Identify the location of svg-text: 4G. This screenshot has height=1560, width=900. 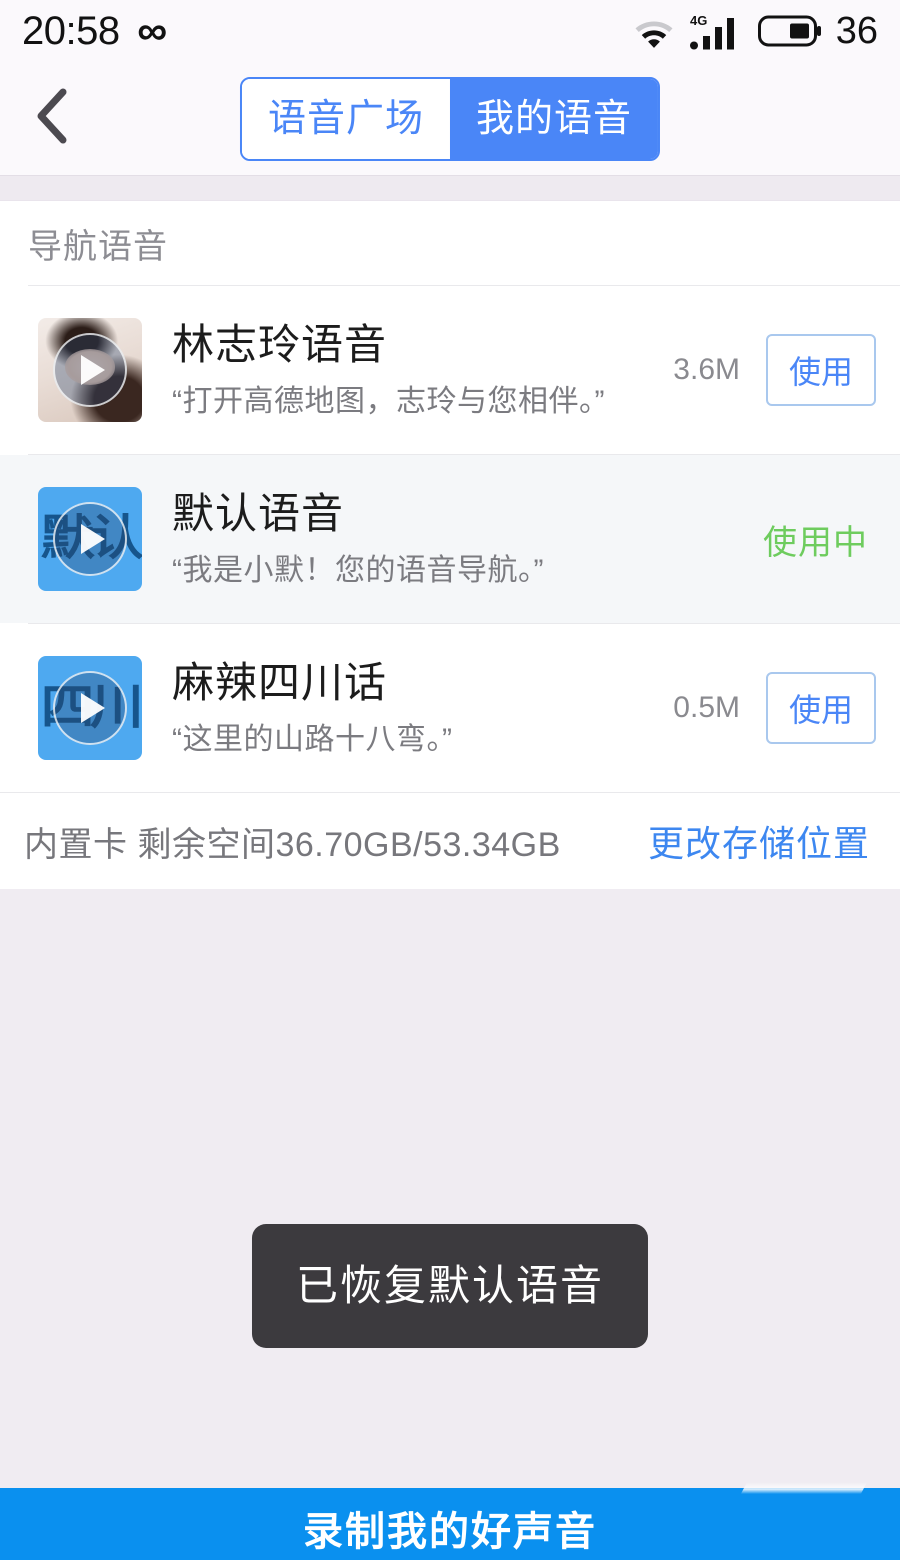
(698, 20).